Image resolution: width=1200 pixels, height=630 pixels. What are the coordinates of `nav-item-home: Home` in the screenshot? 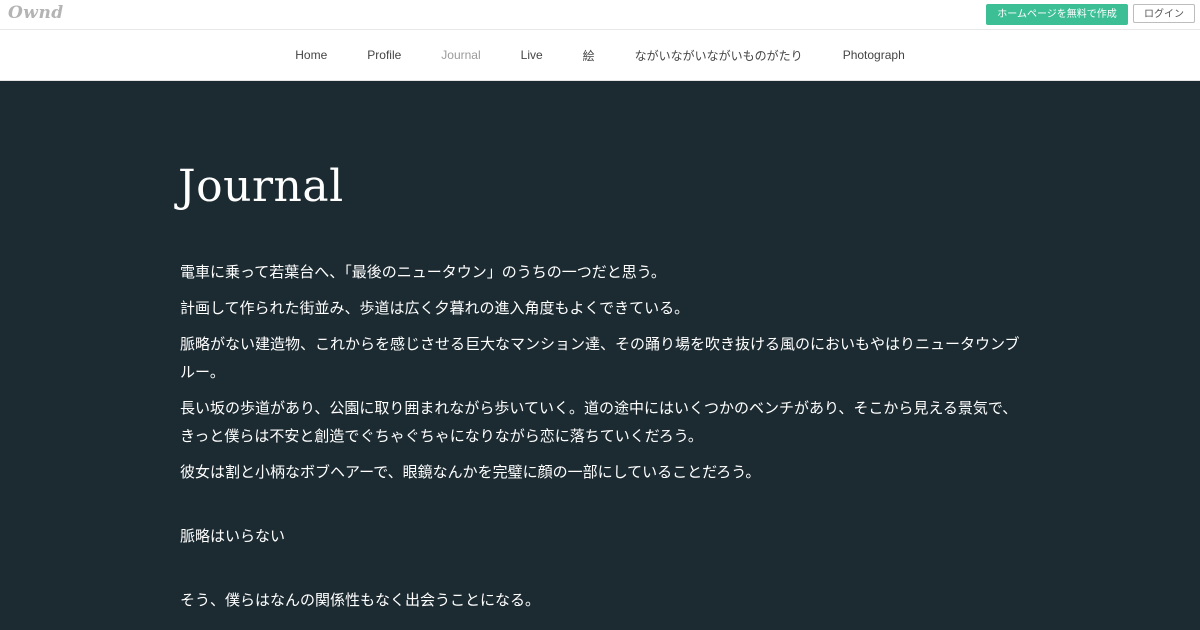 It's located at (311, 55).